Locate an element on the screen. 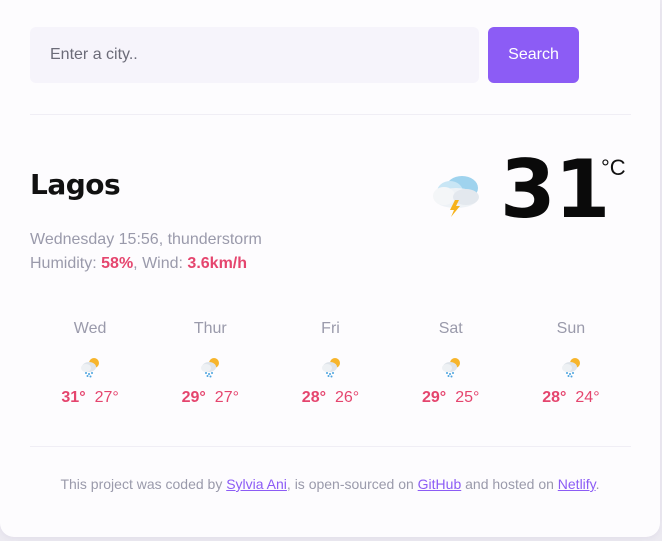 This screenshot has width=662, height=541. top-divider is located at coordinates (330, 114).